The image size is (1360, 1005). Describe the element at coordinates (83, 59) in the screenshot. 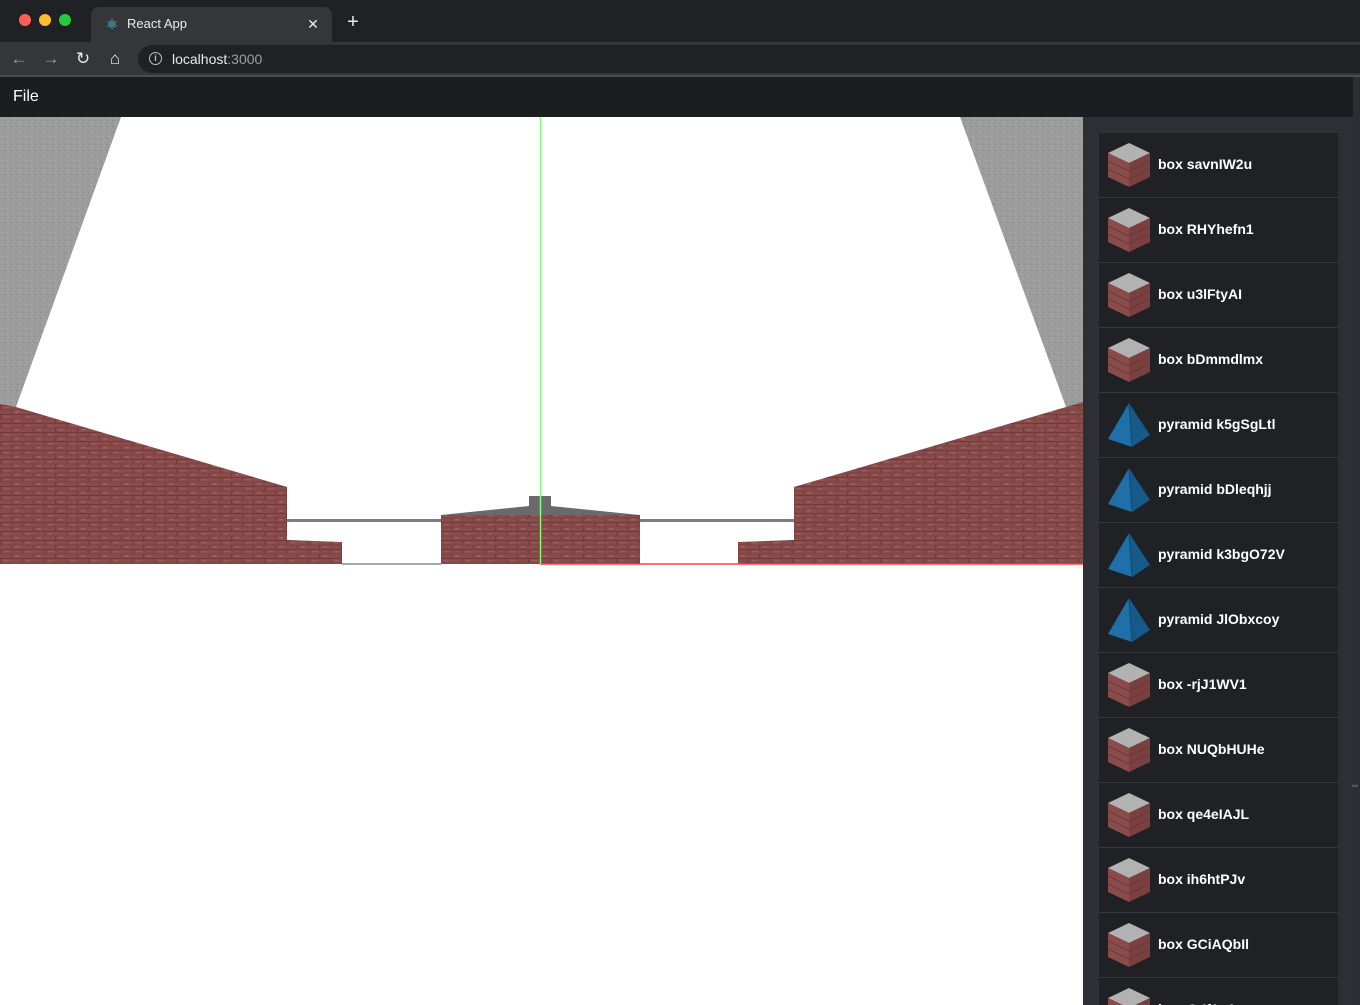

I see `reload-icon: ↻` at that location.